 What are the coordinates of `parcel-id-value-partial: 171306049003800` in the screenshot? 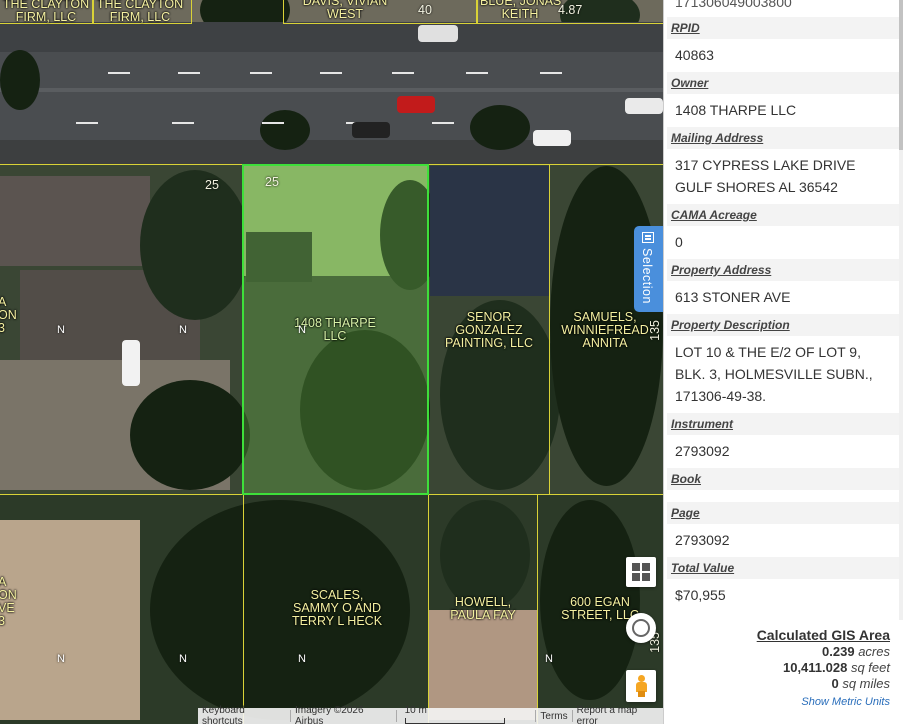 It's located at (783, 8).